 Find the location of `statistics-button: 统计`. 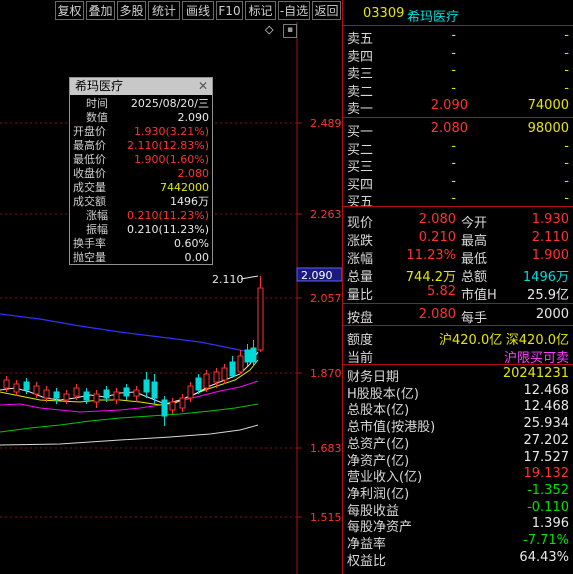

statistics-button: 统计 is located at coordinates (164, 10).